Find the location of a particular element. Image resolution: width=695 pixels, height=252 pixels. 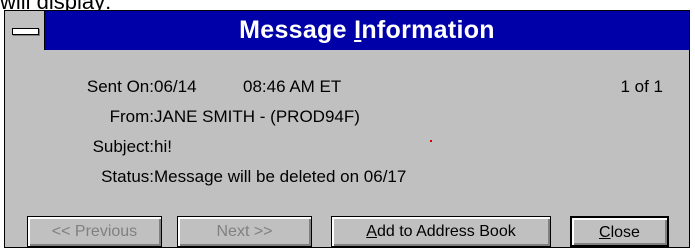

status-label: Status: is located at coordinates (127, 176).